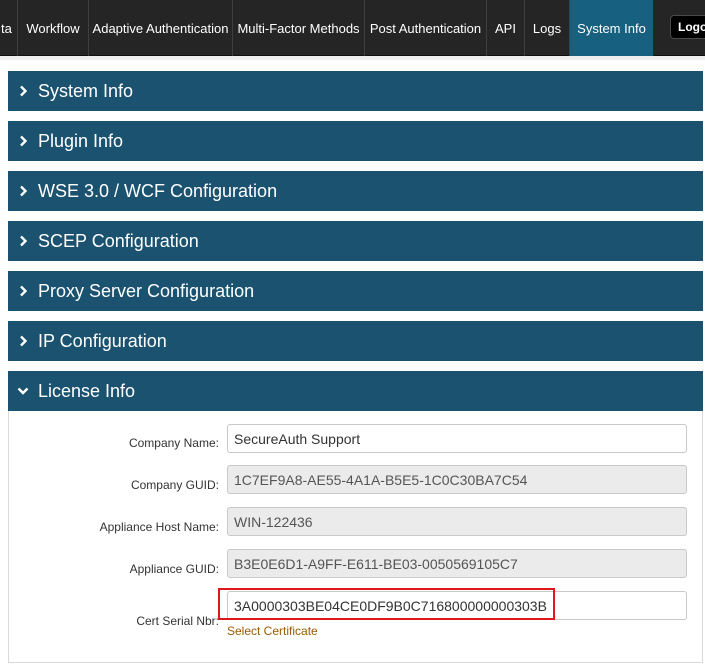 Image resolution: width=705 pixels, height=668 pixels. I want to click on nav-tab-workflow: Workflow, so click(53, 28).